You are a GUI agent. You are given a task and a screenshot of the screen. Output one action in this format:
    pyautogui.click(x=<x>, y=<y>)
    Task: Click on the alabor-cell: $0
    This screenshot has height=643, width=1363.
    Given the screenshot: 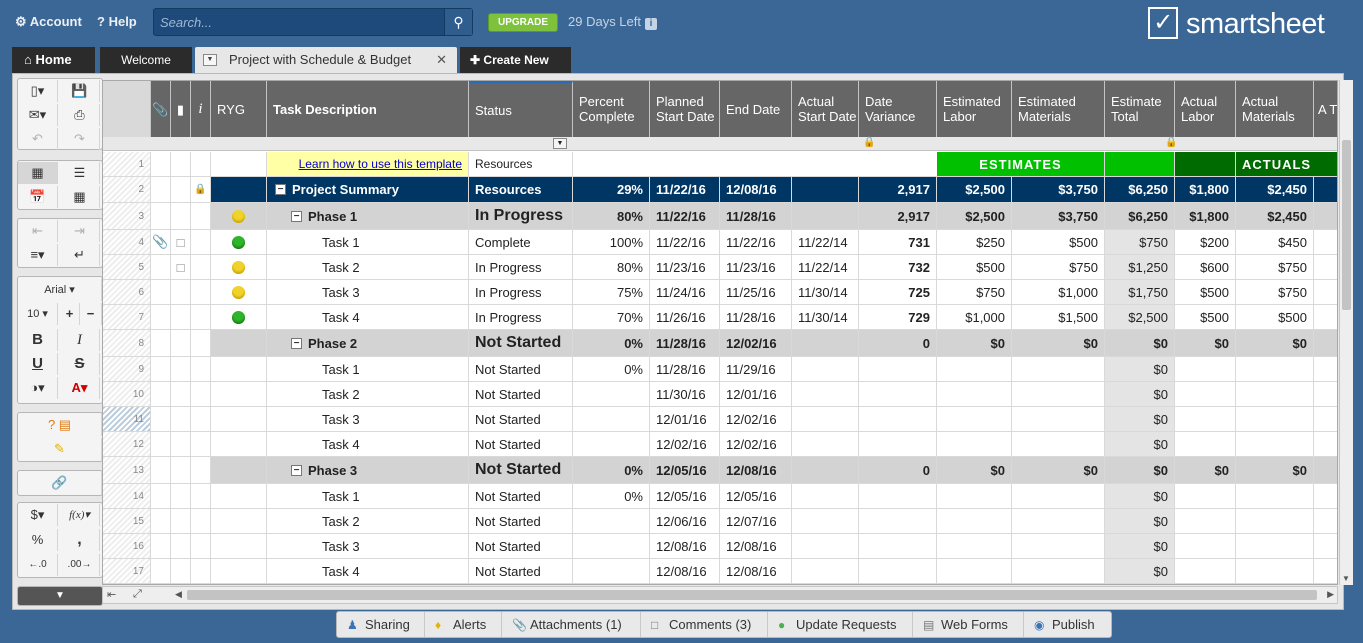 What is the action you would take?
    pyautogui.click(x=1205, y=343)
    